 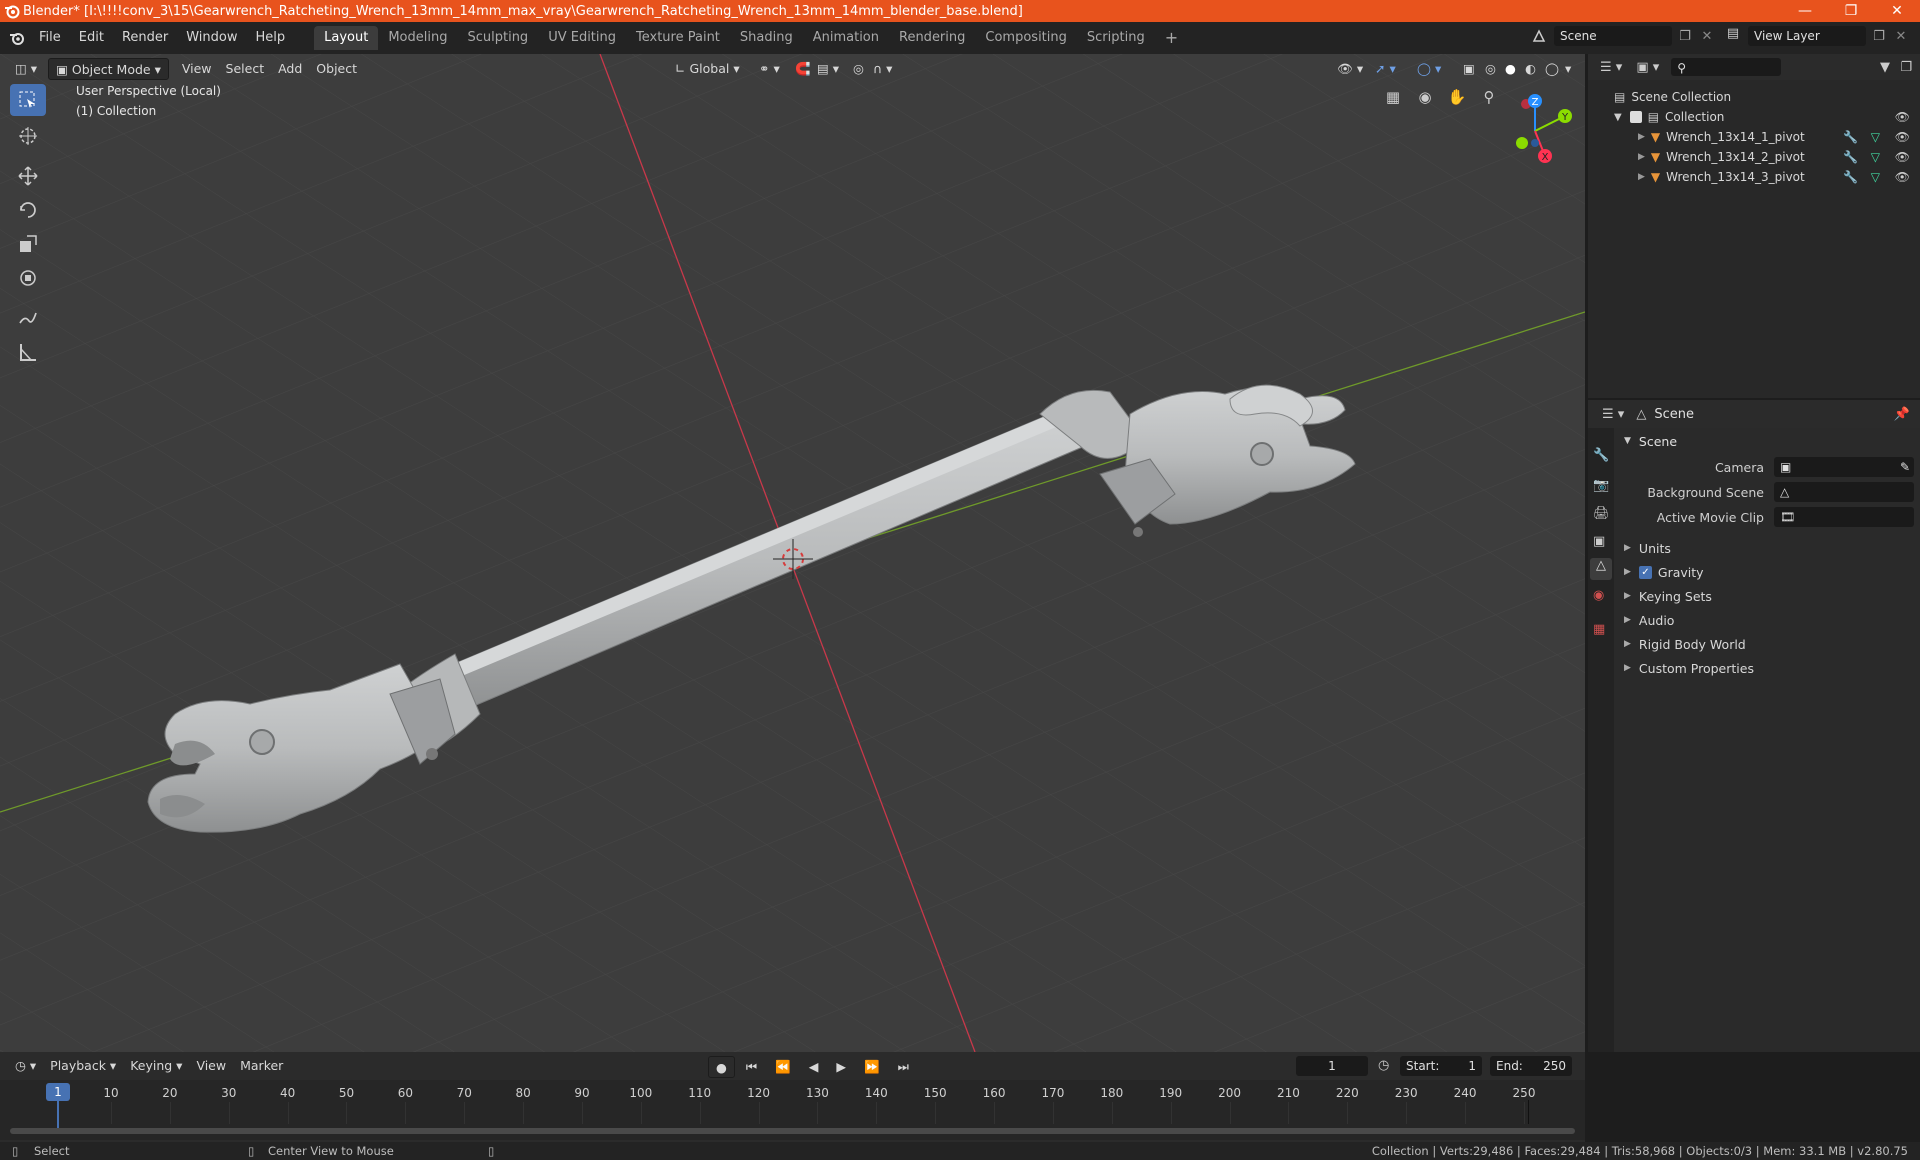 I want to click on active-movie-clip-field: 🎞, so click(x=1844, y=517).